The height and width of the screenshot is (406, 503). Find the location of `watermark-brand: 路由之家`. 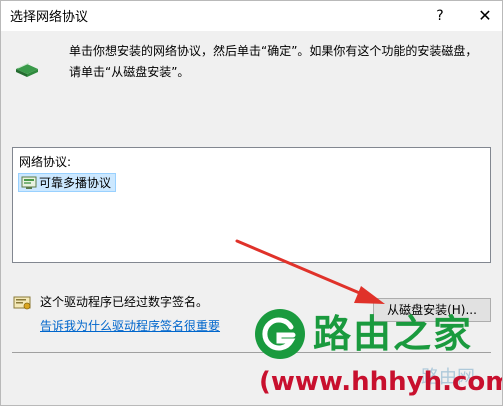

watermark-brand: 路由之家 is located at coordinates (393, 334).